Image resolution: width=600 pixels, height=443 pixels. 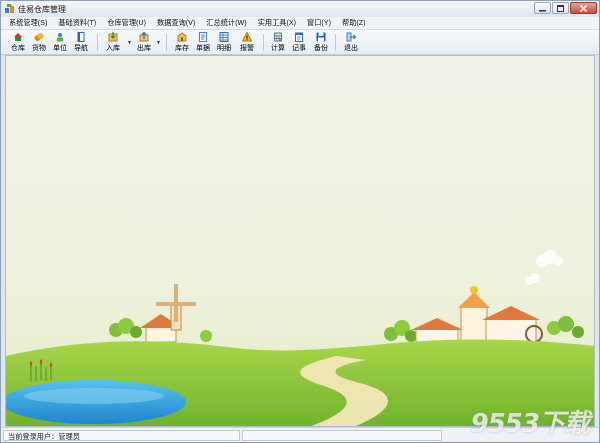 I want to click on toolbar-document-button: 单据, so click(x=203, y=42).